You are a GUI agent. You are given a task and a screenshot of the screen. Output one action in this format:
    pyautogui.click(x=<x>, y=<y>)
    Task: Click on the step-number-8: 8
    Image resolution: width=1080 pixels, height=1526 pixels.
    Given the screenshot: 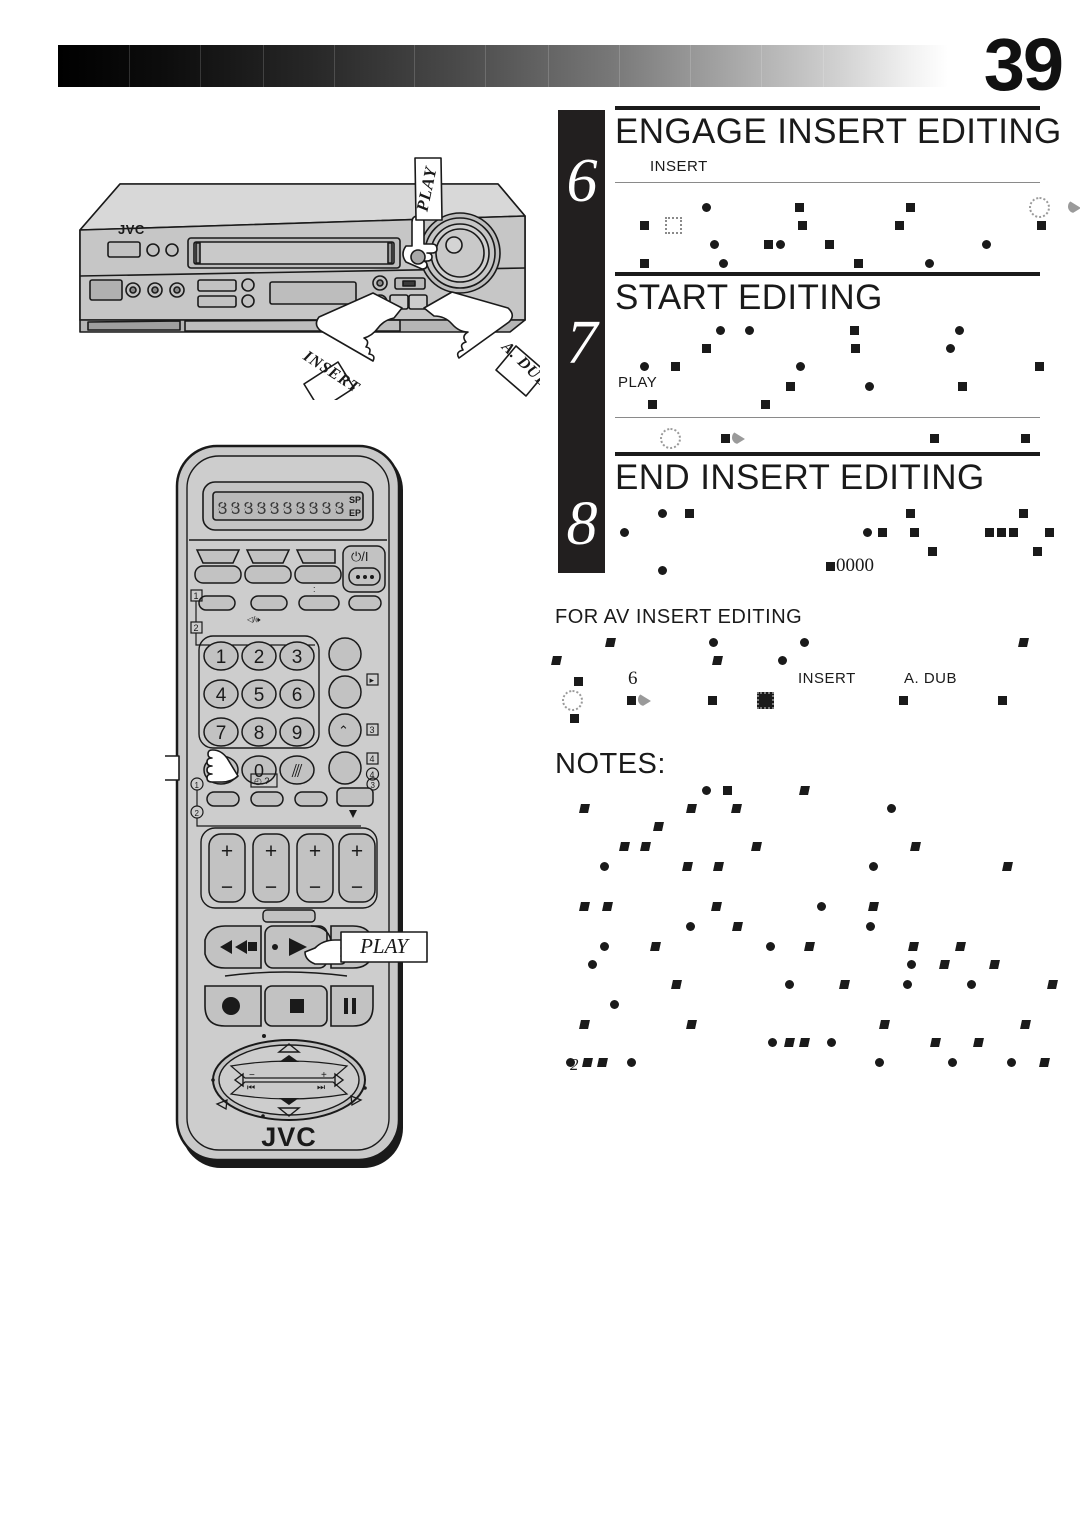 What is the action you would take?
    pyautogui.click(x=582, y=524)
    